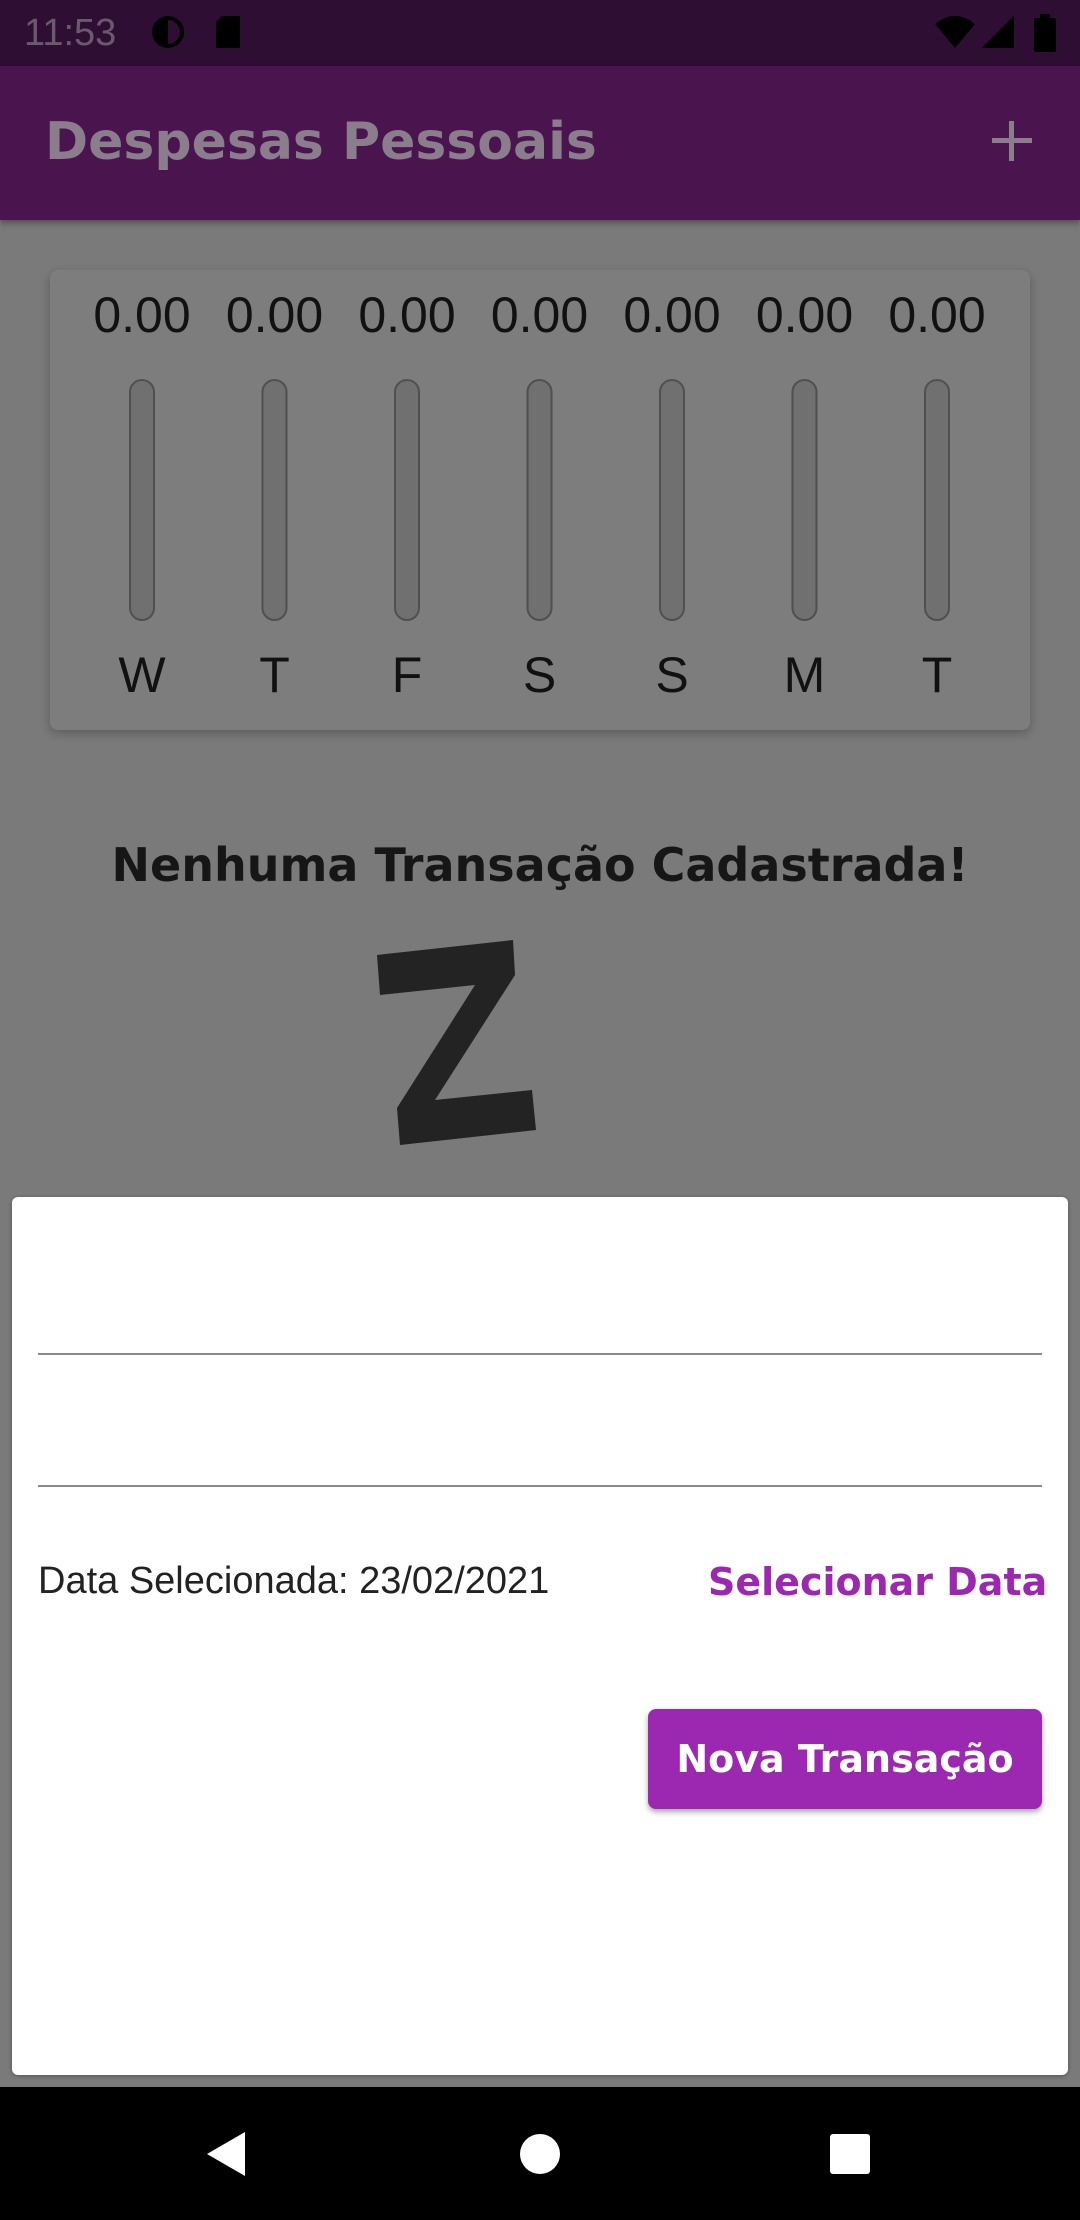 The image size is (1080, 2220). I want to click on app-notification-icon, so click(168, 32).